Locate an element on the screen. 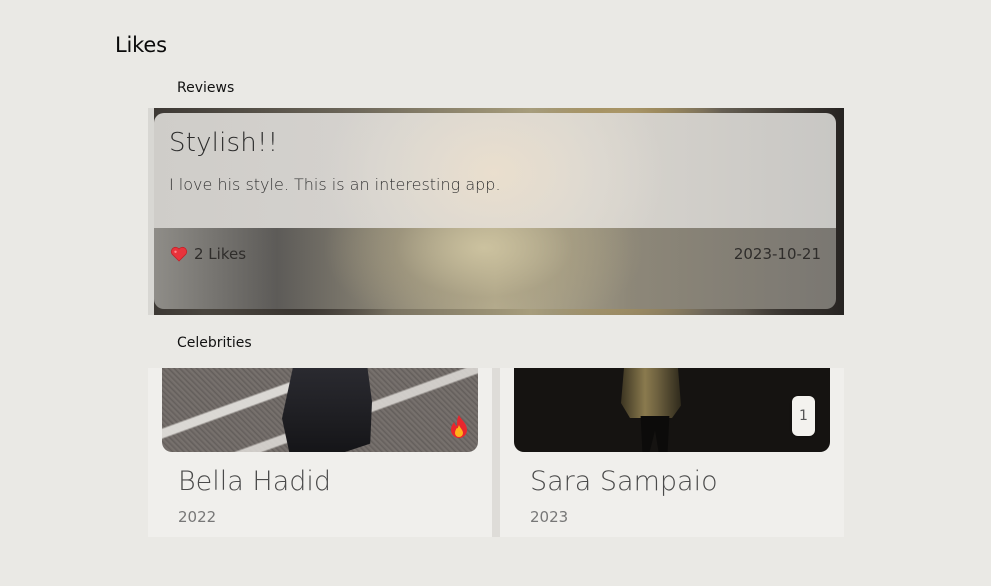 This screenshot has width=991, height=586. fire-icon is located at coordinates (459, 427).